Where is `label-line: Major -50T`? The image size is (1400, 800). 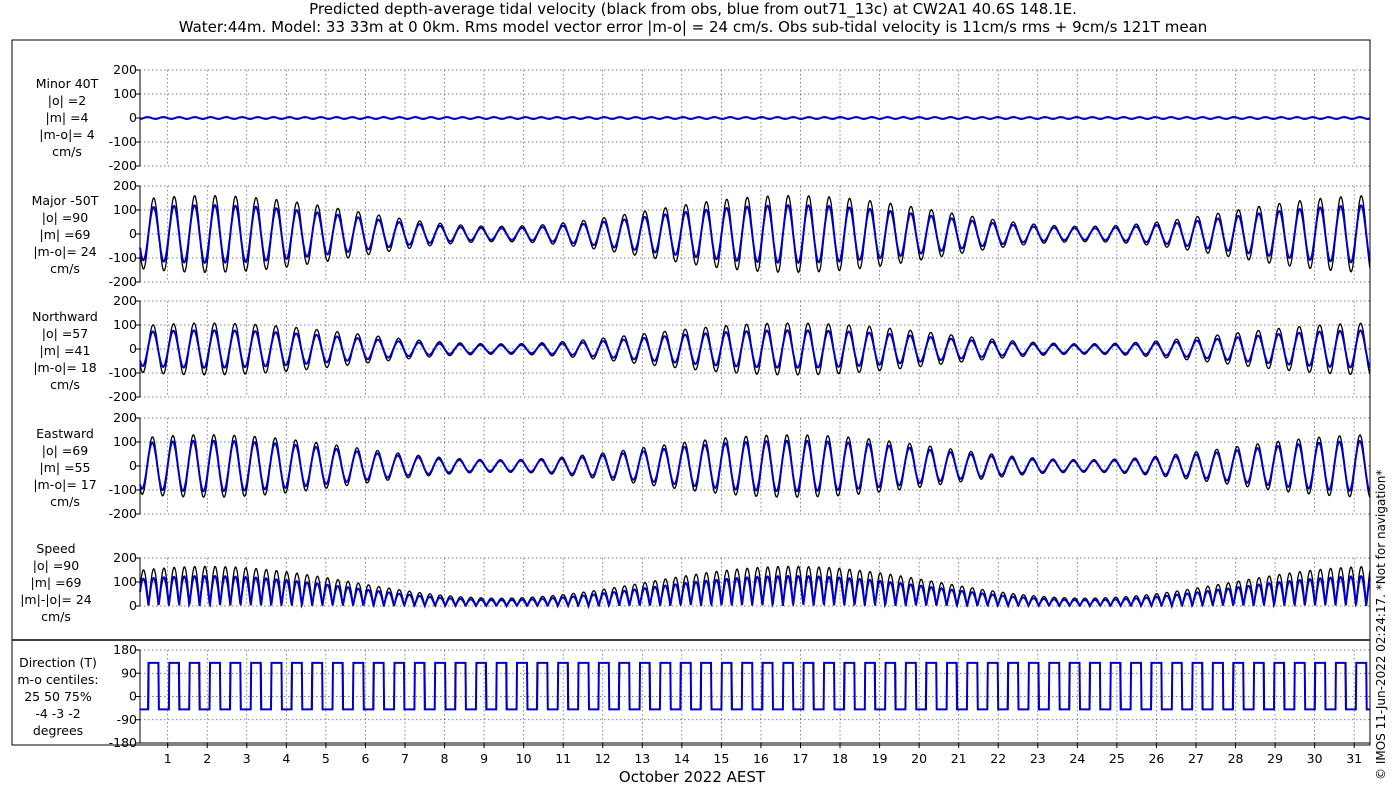 label-line: Major -50T is located at coordinates (65, 200).